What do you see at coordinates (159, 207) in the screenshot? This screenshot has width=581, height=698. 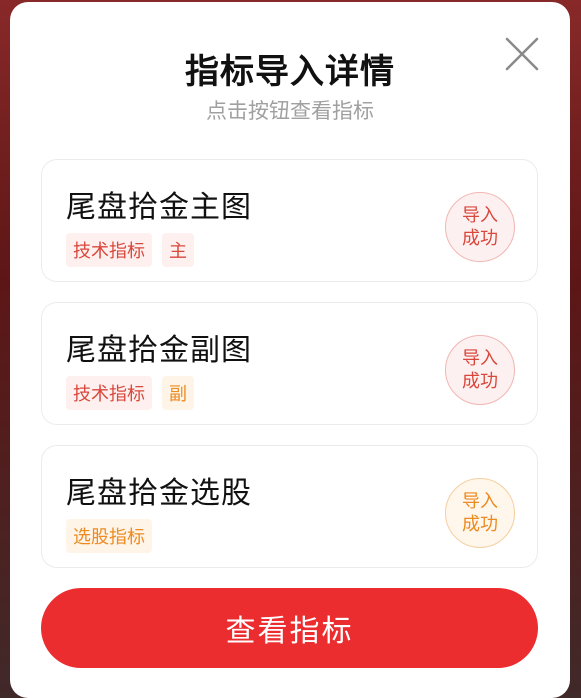 I see `indicator-name: 尾盘拾金主图` at bounding box center [159, 207].